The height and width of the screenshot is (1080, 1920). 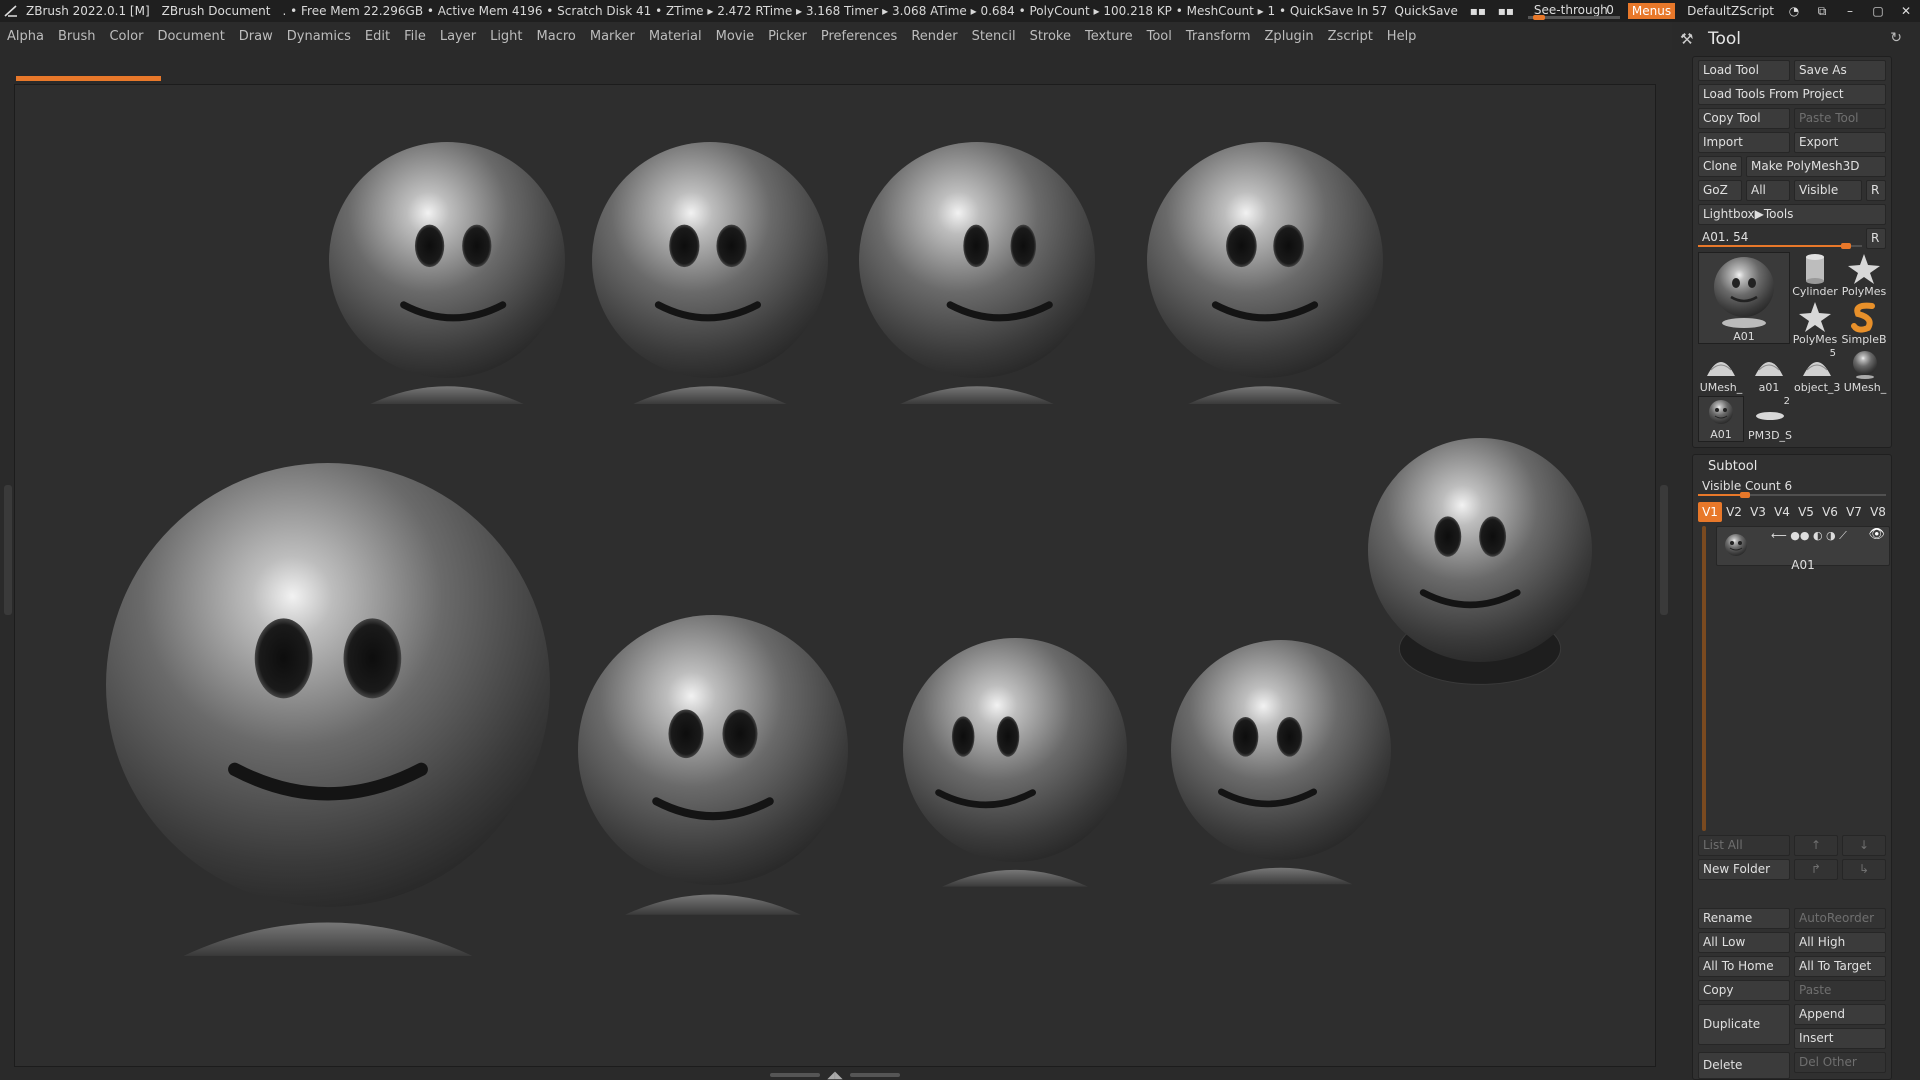 I want to click on goz-button: GoZ, so click(x=1720, y=190).